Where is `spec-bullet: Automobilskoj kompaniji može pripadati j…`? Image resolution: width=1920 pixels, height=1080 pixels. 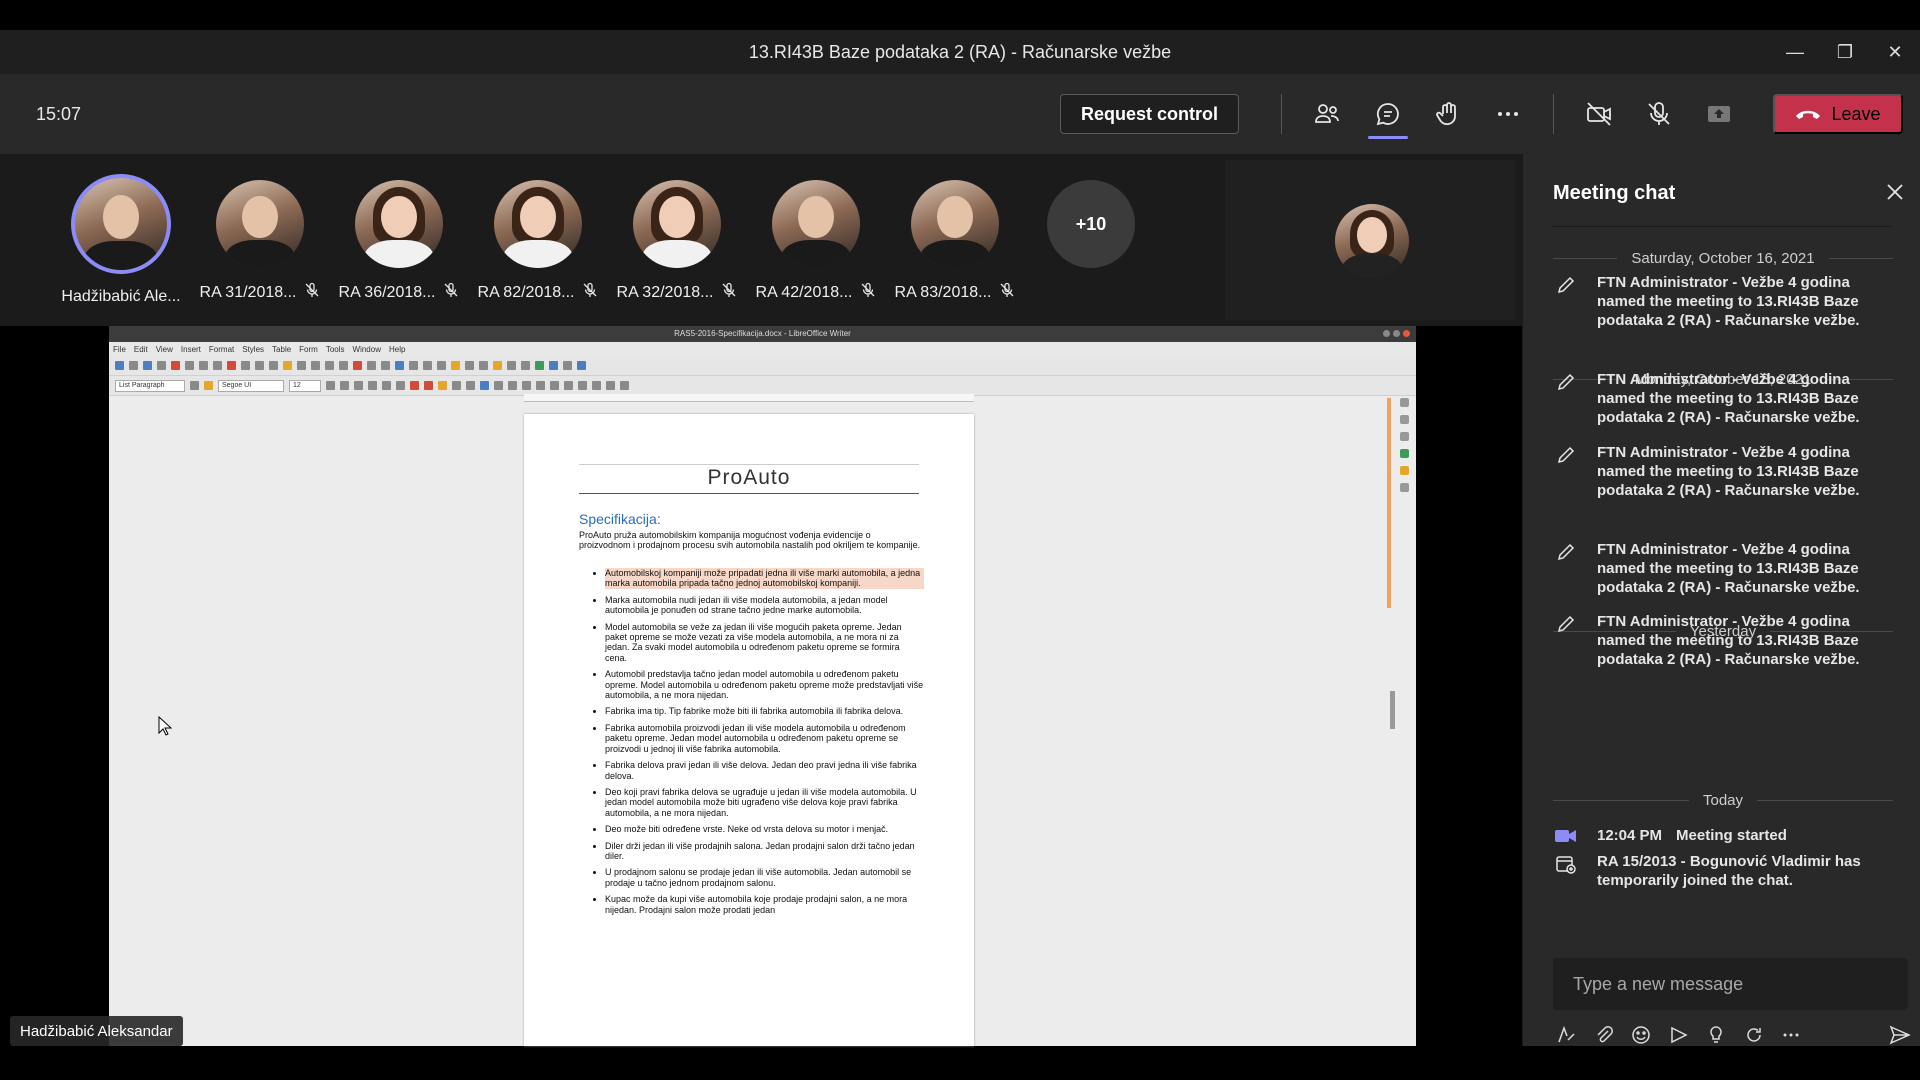
spec-bullet: Automobilskoj kompaniji može pripadati j… is located at coordinates (764, 578).